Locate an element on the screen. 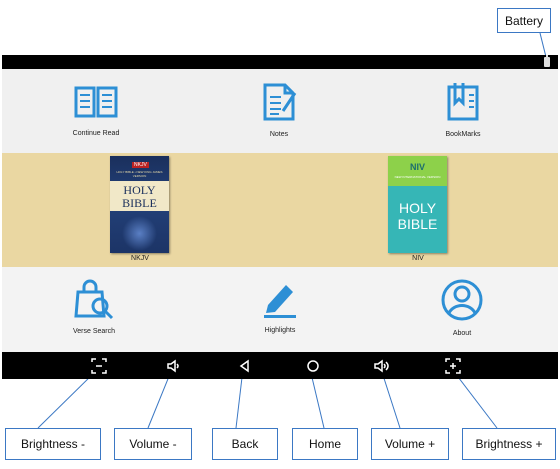 This screenshot has width=560, height=469. niv-cover-badge: NIV is located at coordinates (417, 167).